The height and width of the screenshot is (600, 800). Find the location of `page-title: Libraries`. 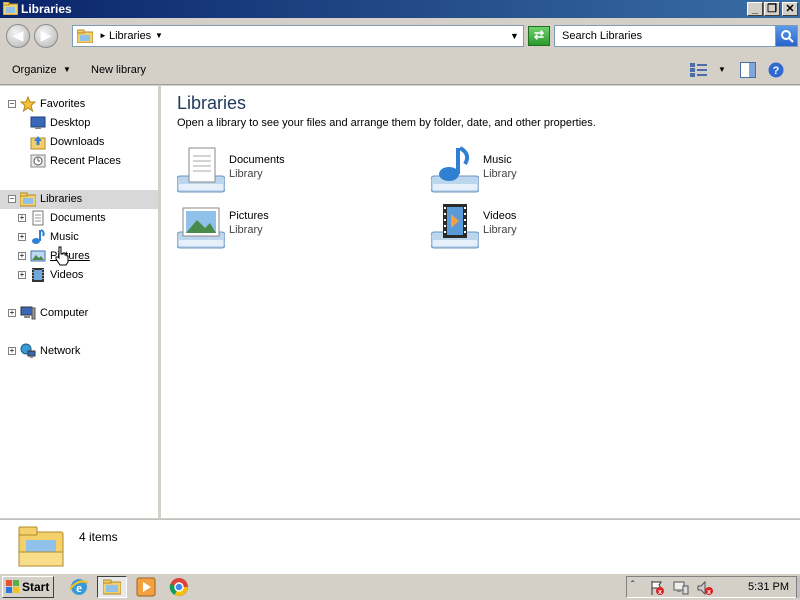

page-title: Libraries is located at coordinates (212, 103).